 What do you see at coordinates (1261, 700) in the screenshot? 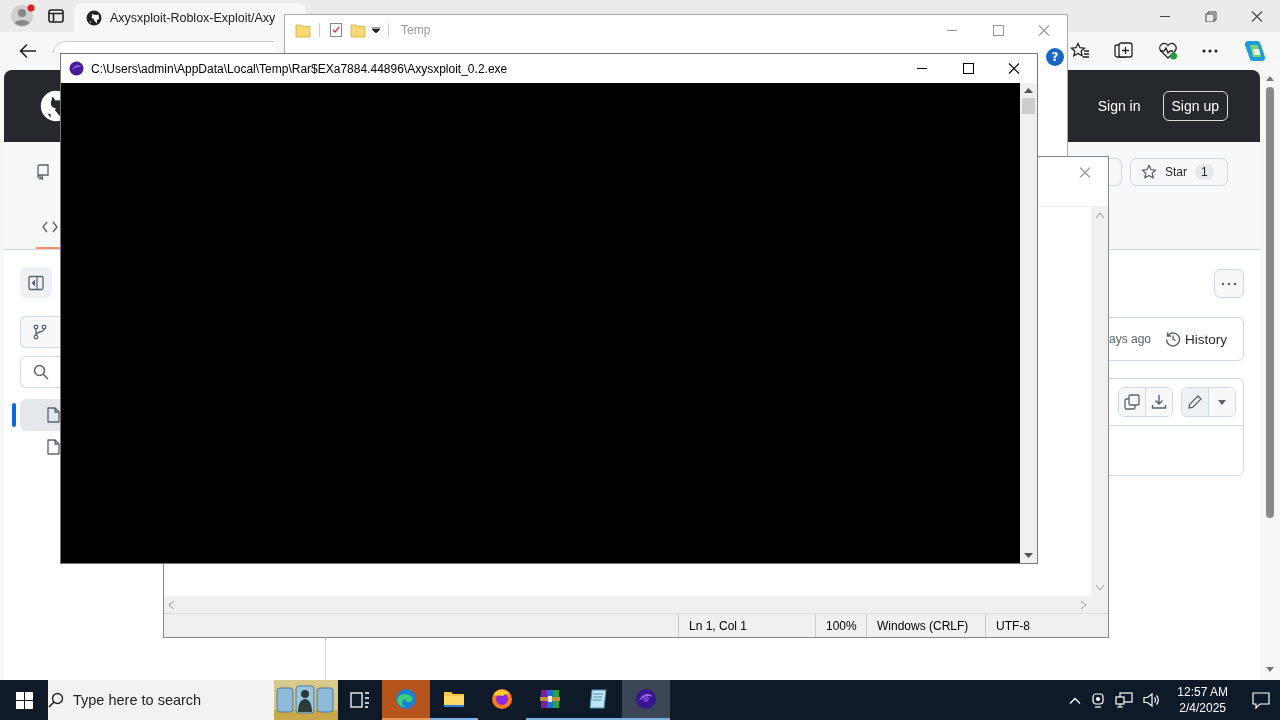
I see `notification-icon` at bounding box center [1261, 700].